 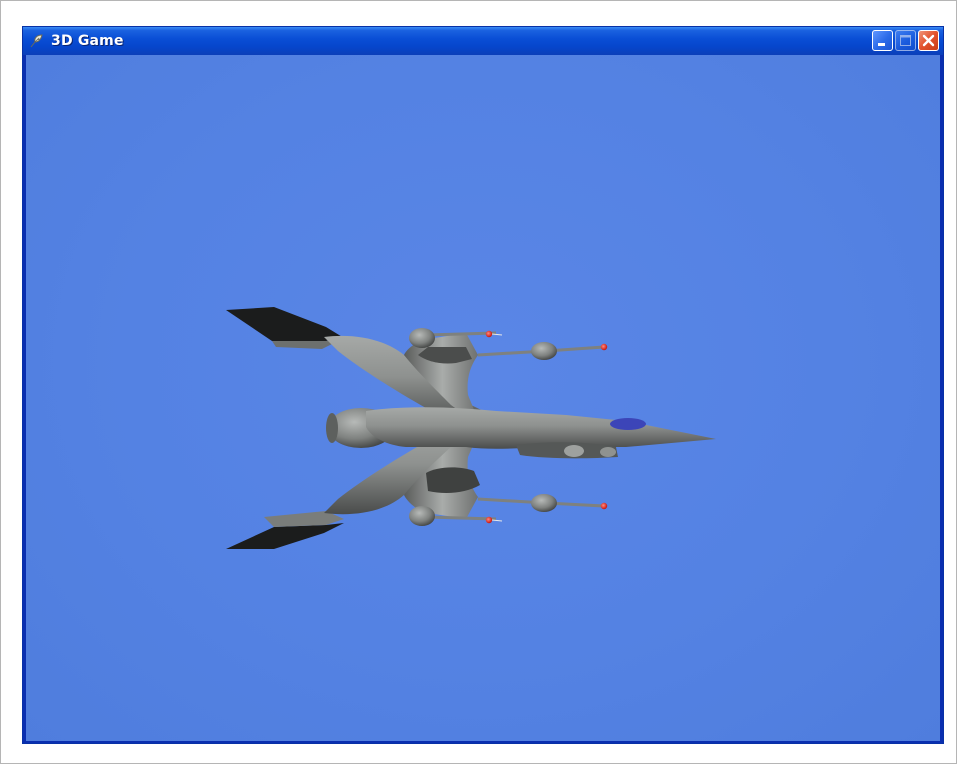 I want to click on minimize-icon, so click(x=881, y=44).